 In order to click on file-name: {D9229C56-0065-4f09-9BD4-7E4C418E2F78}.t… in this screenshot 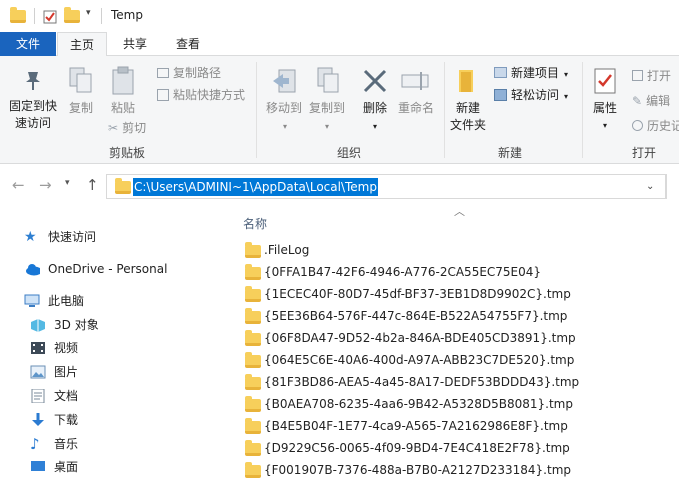, I will do `click(417, 448)`.